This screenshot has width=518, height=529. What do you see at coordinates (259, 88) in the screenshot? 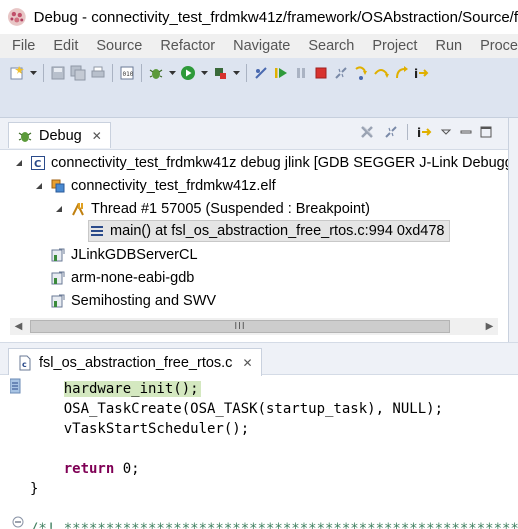
I see `main-toolbar: 010 i` at bounding box center [259, 88].